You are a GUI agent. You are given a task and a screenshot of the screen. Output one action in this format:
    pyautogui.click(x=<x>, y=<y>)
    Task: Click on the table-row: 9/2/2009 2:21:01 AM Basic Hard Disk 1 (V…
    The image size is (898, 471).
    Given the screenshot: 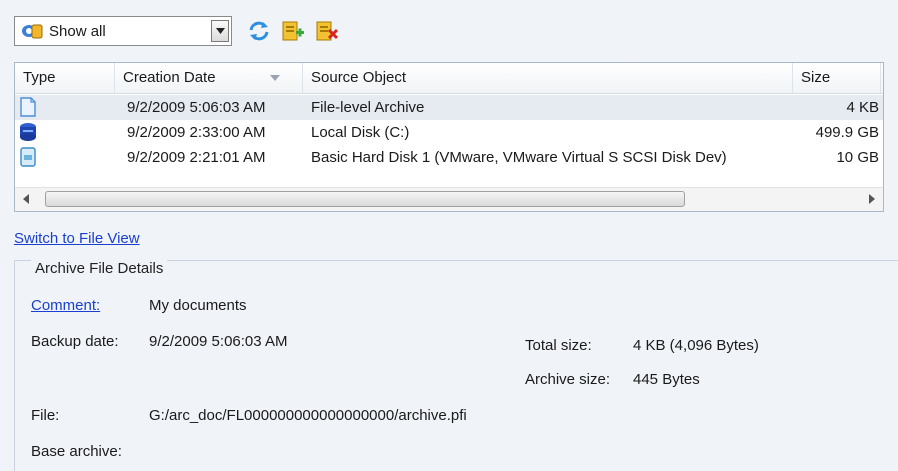 What is the action you would take?
    pyautogui.click(x=449, y=157)
    